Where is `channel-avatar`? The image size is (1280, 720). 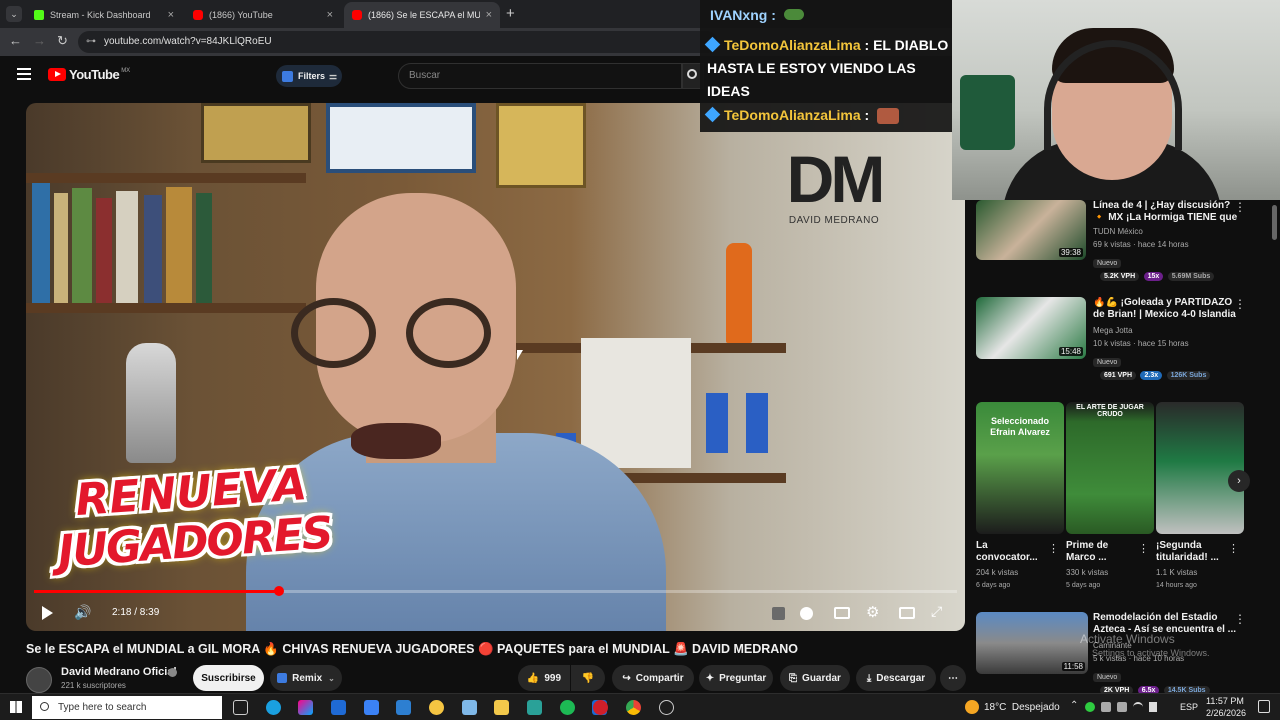
channel-avatar is located at coordinates (39, 680).